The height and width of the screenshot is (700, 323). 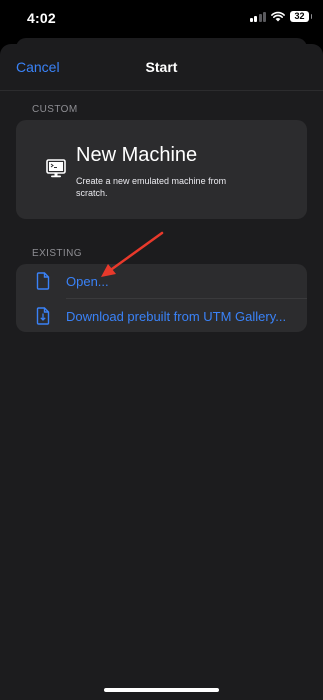 I want to click on download-document-icon, so click(x=43, y=316).